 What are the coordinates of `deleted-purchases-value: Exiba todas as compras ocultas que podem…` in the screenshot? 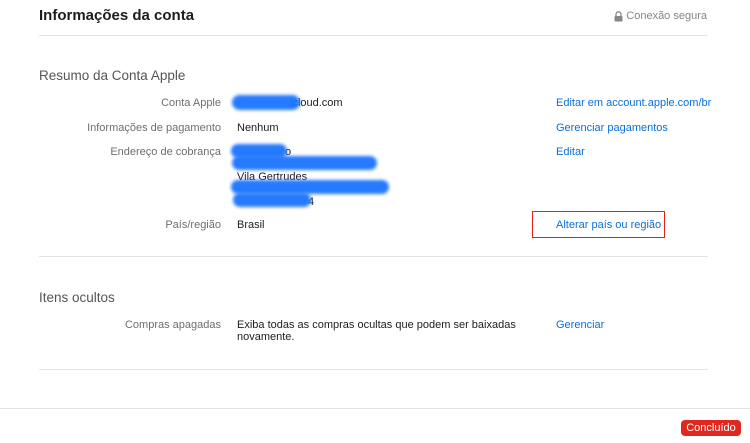 It's located at (376, 331).